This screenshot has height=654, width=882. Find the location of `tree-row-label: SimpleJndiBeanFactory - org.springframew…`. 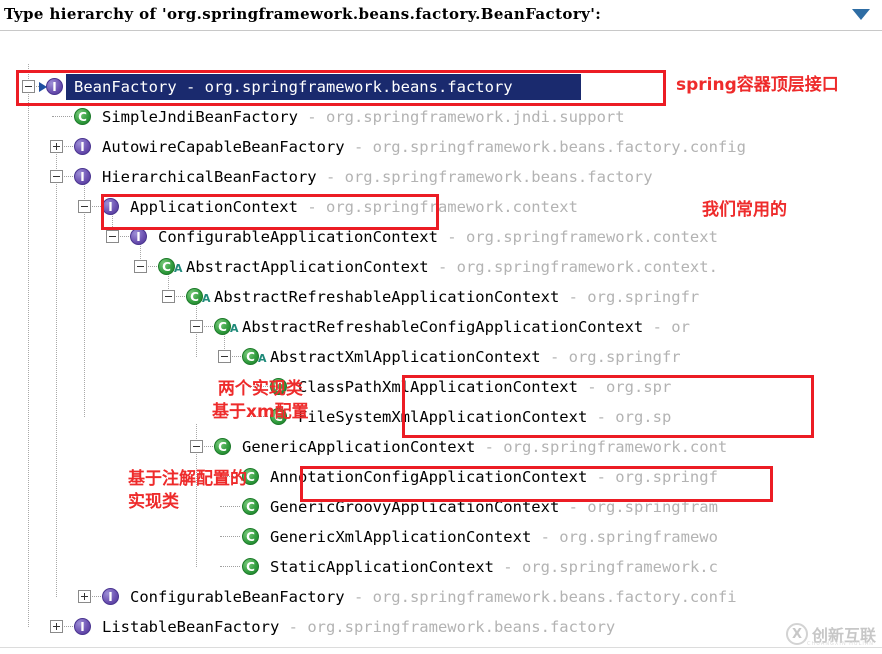

tree-row-label: SimpleJndiBeanFactory - org.springframew… is located at coordinates (363, 117).